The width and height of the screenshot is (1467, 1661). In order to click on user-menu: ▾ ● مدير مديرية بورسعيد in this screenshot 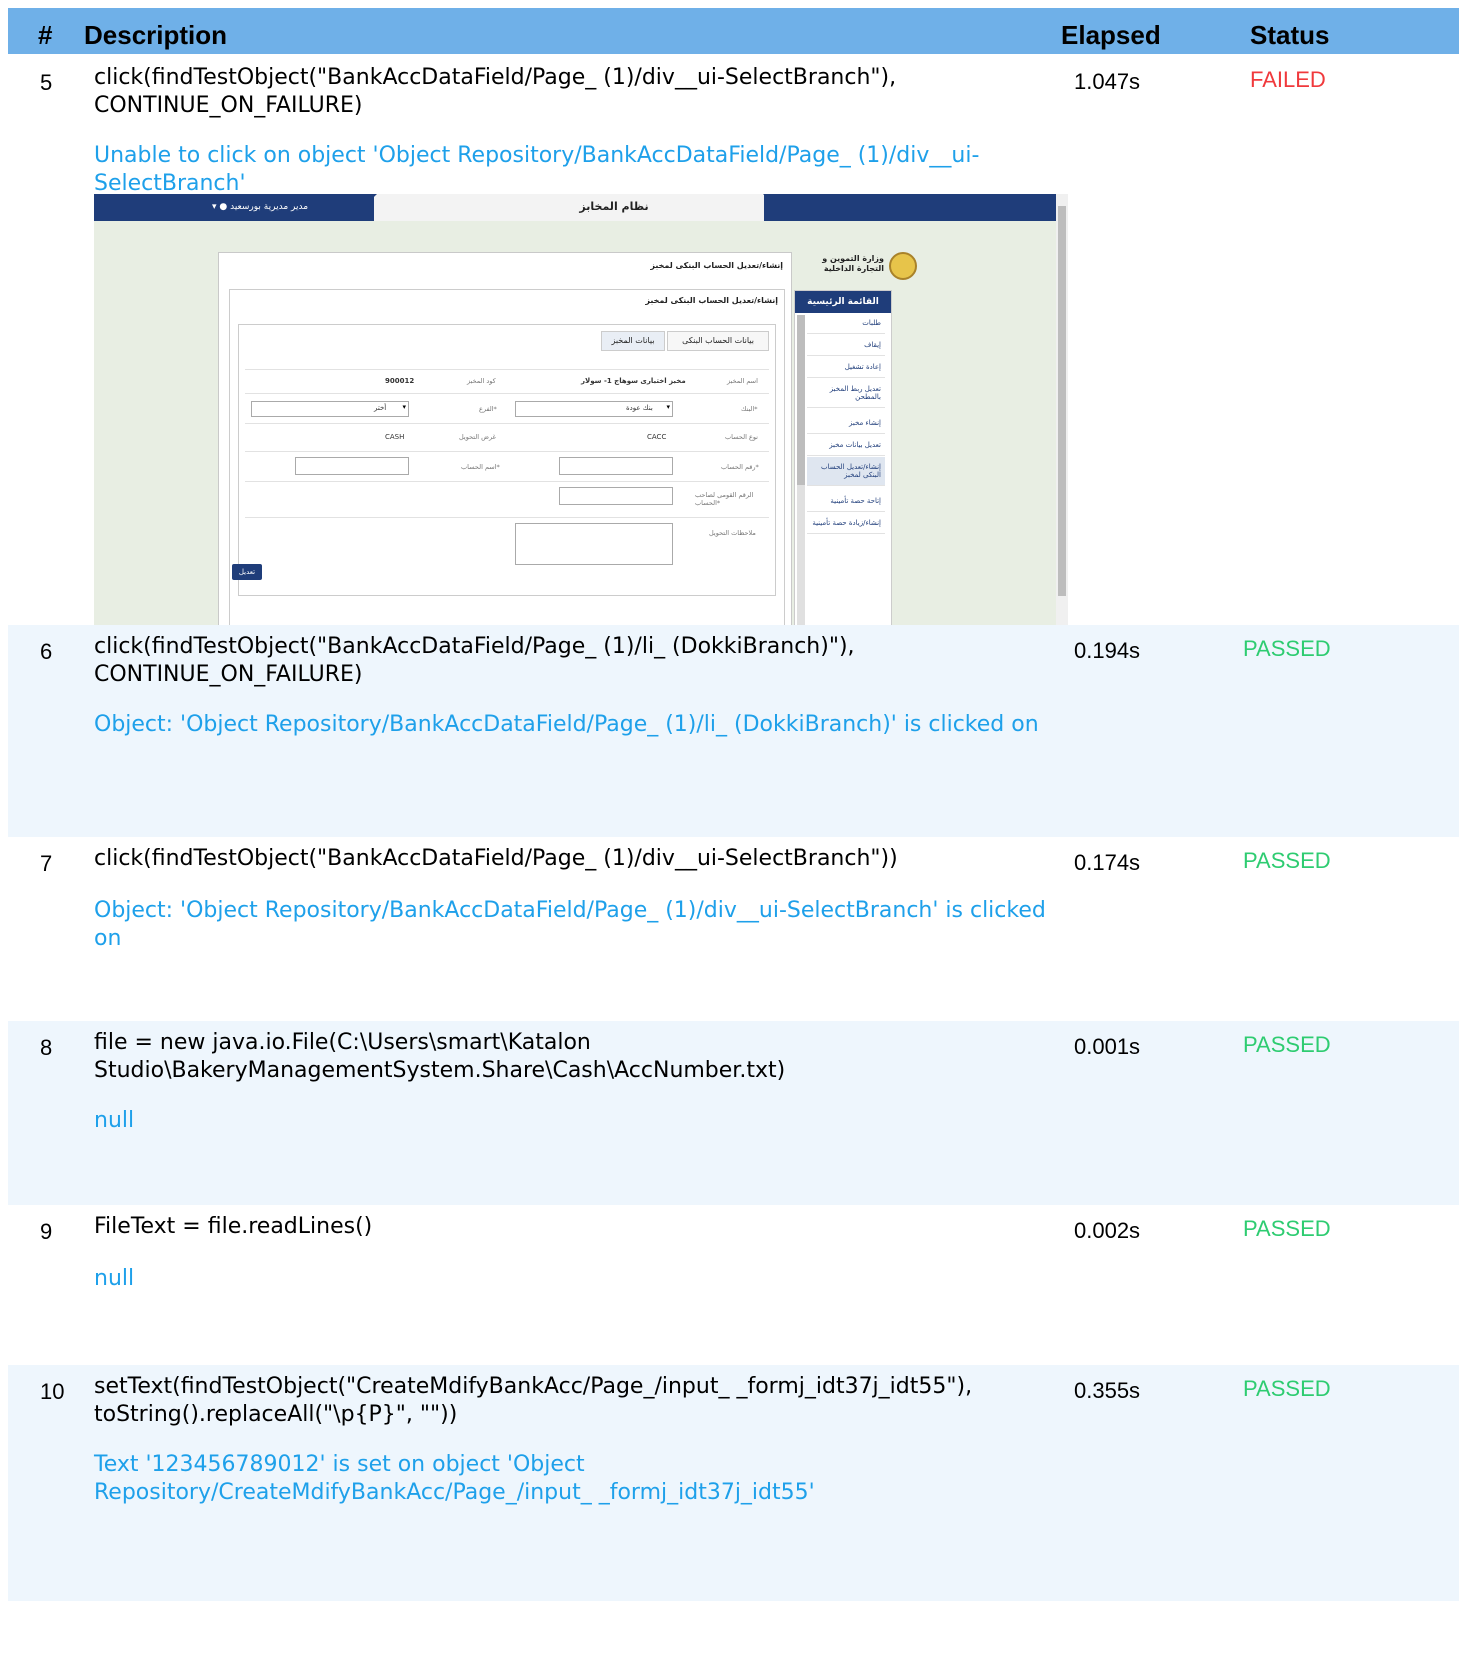, I will do `click(260, 207)`.